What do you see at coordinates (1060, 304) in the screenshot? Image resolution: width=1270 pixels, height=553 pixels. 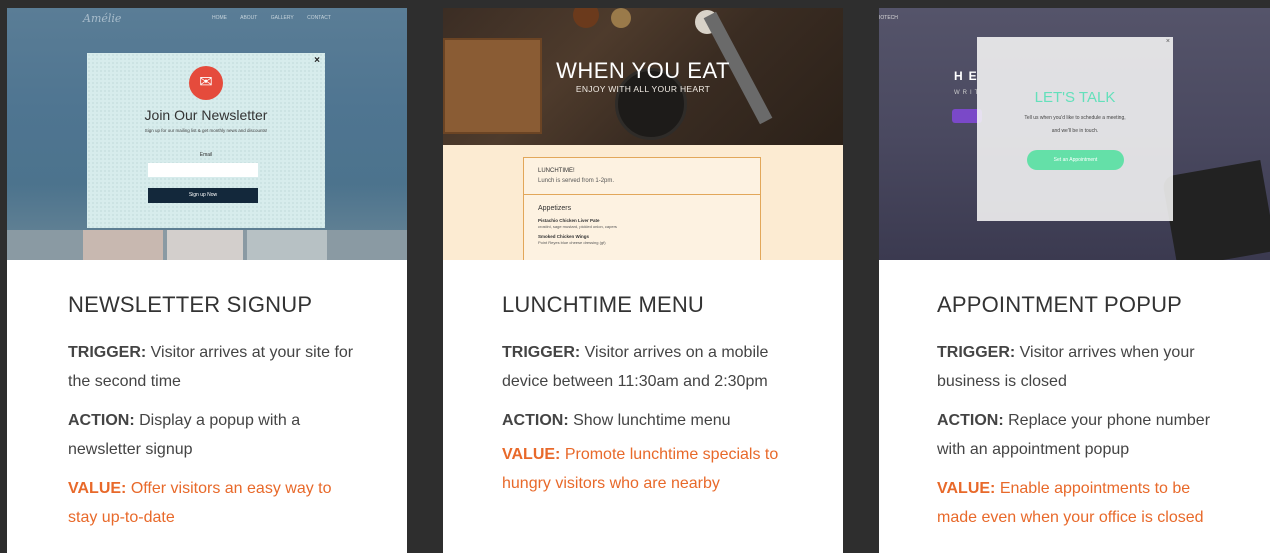 I see `card-title: APPOINTMENT POPUP` at bounding box center [1060, 304].